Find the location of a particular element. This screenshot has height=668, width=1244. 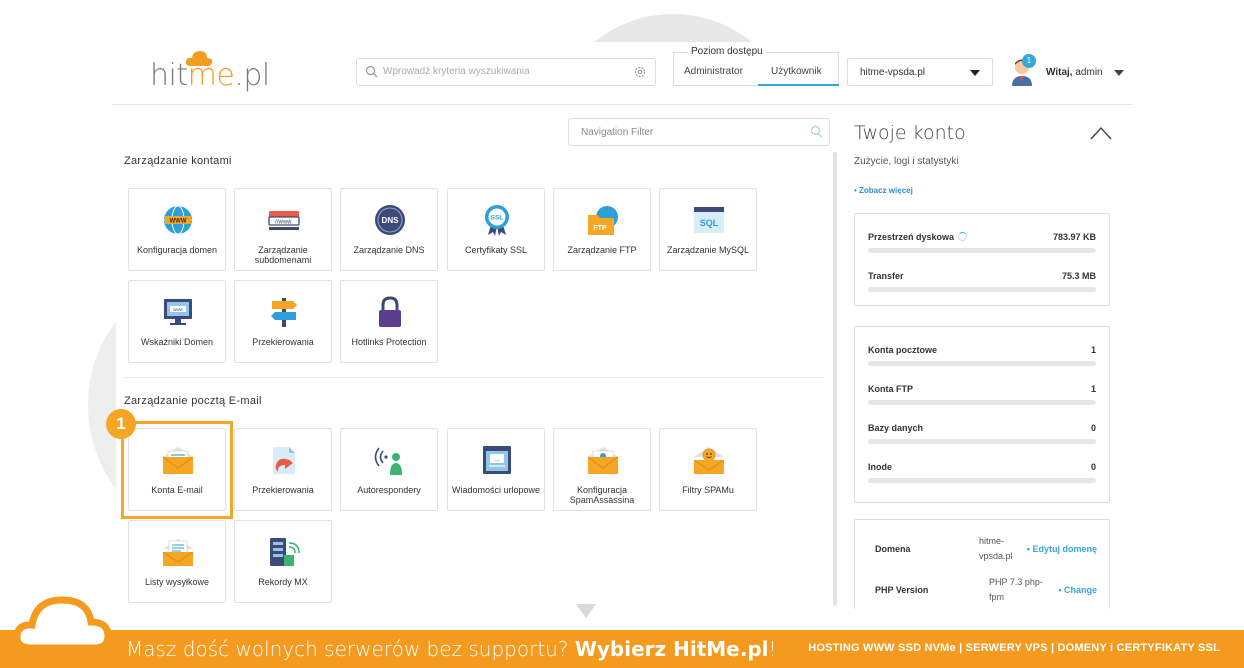

tile-domain-pointers: www Wskaźniki Domen is located at coordinates (177, 321).